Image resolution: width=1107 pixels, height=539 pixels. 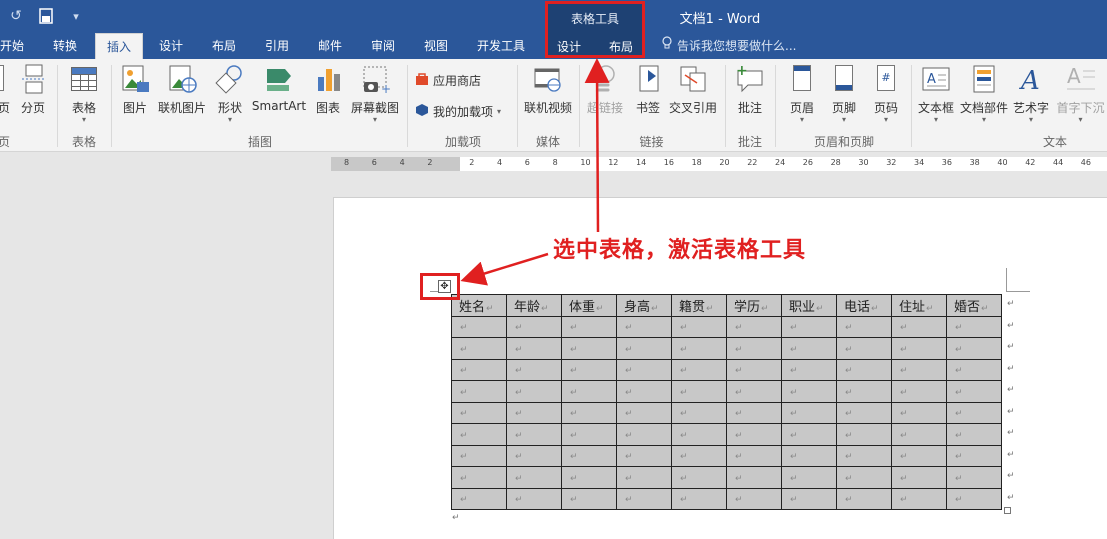 What do you see at coordinates (330, 46) in the screenshot?
I see `tab-mailings: 邮件` at bounding box center [330, 46].